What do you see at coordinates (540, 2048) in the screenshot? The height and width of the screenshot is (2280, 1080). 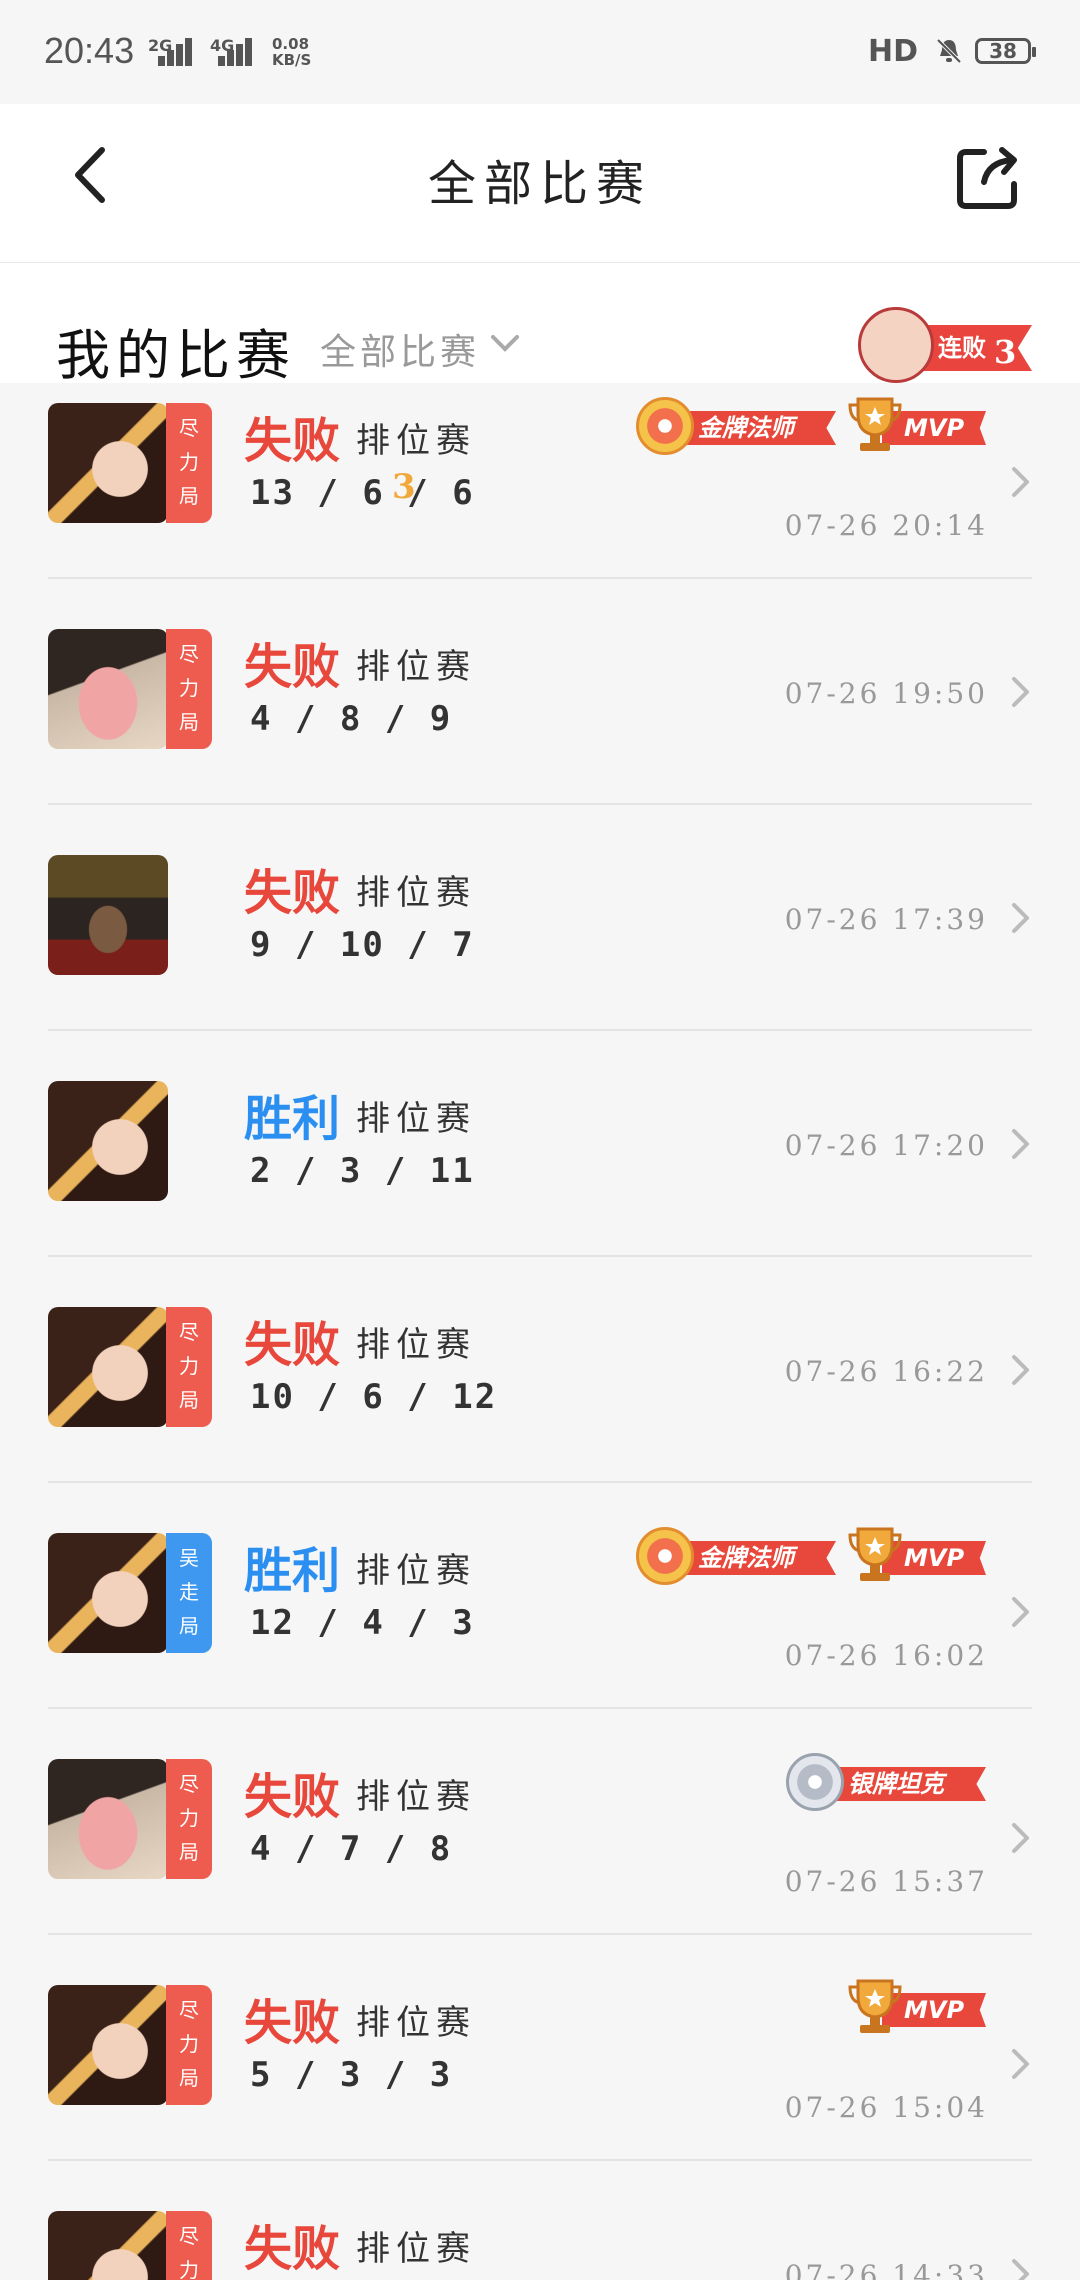 I see `match-row: 尽力局失败 排位赛 5 / 3 / 3 07-26 15:04 MVP` at bounding box center [540, 2048].